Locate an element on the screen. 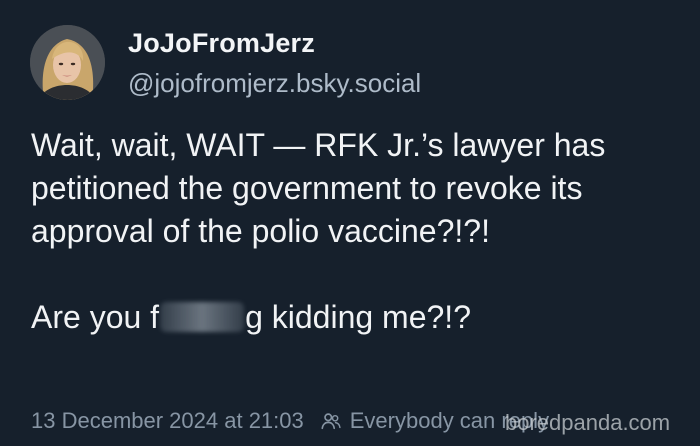 The width and height of the screenshot is (700, 446). watermark: boredpanda.com is located at coordinates (588, 422).